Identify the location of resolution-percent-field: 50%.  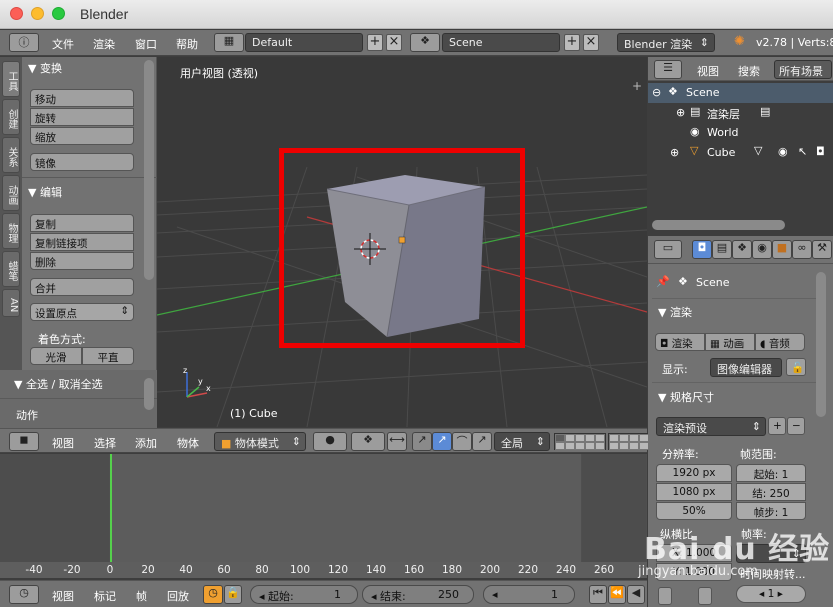
(694, 511).